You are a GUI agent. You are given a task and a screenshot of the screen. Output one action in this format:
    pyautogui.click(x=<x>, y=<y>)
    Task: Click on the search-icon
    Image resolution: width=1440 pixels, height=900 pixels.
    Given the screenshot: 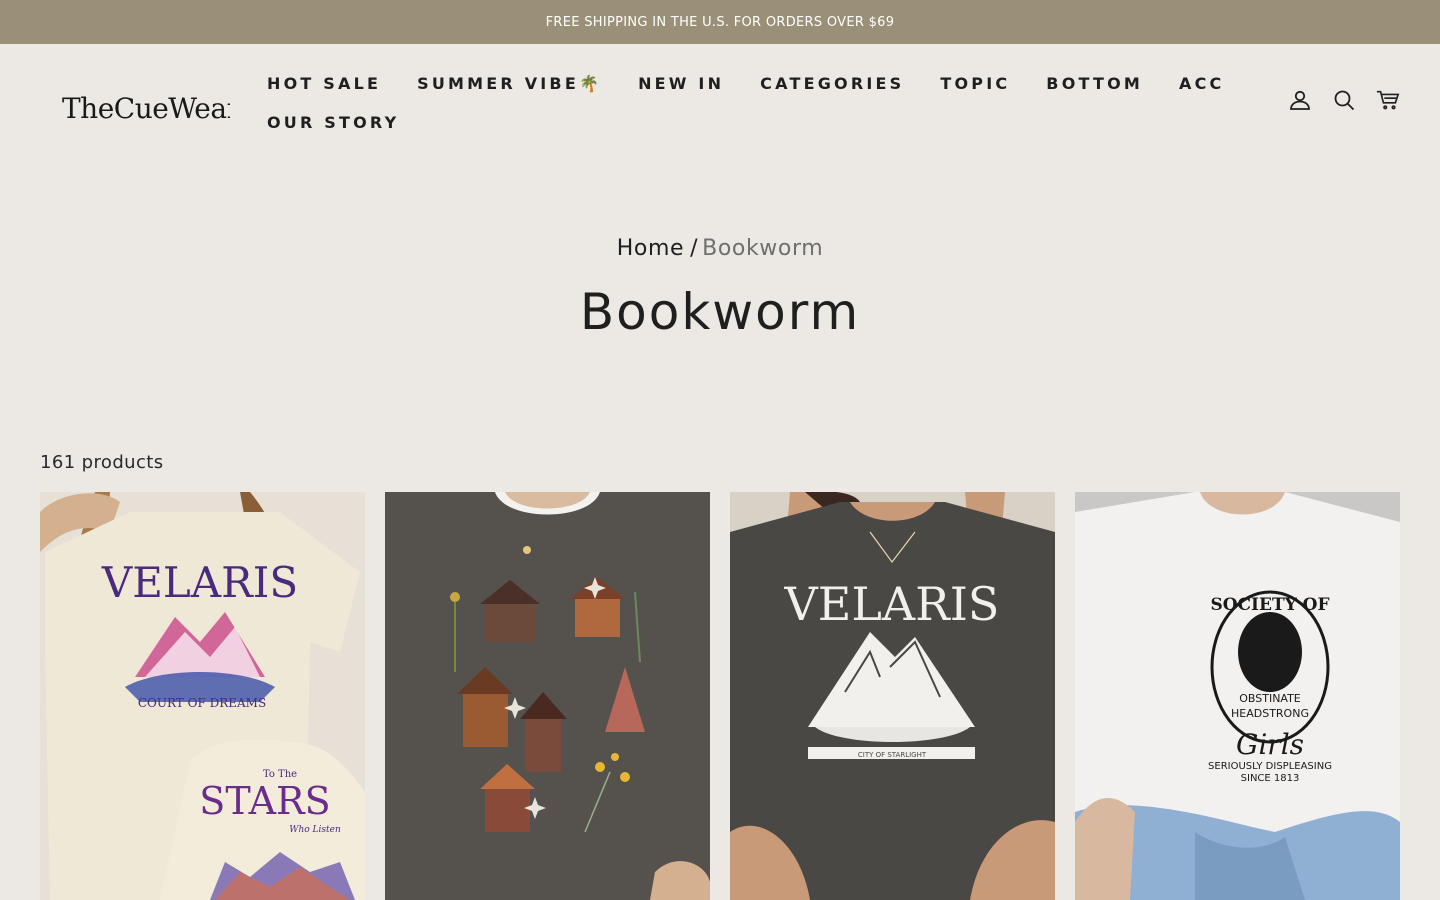 What is the action you would take?
    pyautogui.click(x=1344, y=100)
    